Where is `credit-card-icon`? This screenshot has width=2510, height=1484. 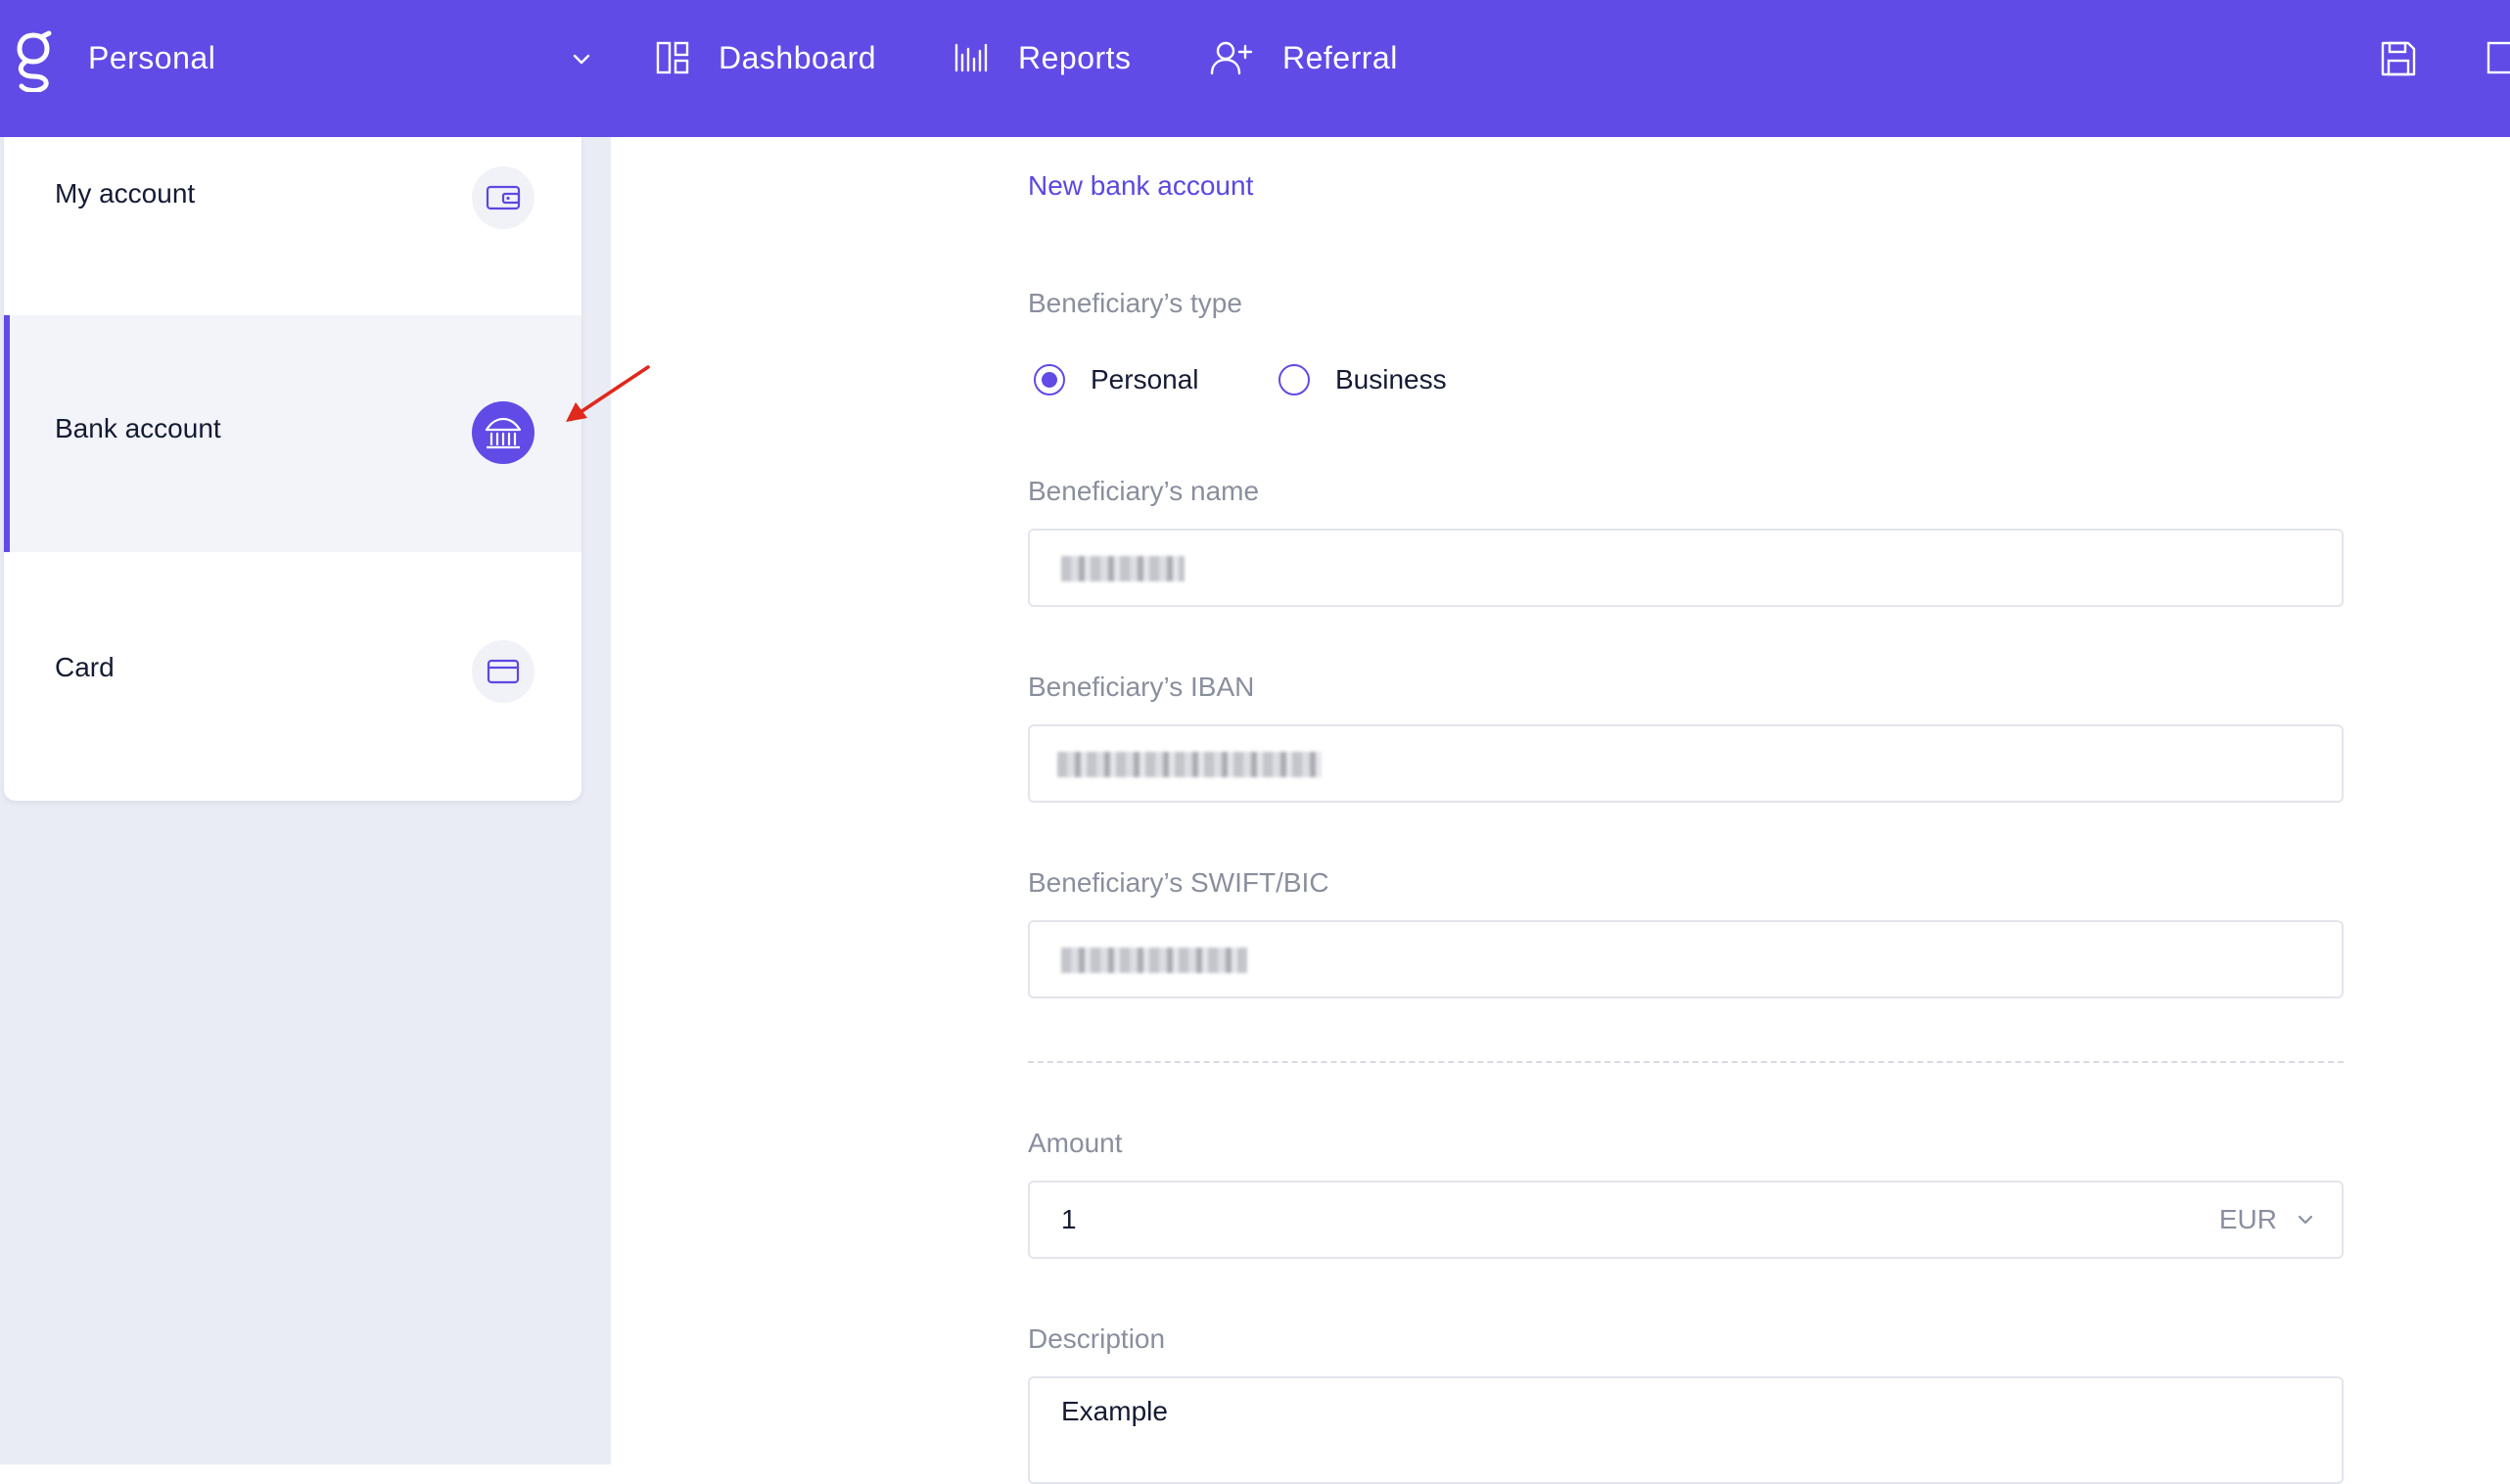
credit-card-icon is located at coordinates (503, 671).